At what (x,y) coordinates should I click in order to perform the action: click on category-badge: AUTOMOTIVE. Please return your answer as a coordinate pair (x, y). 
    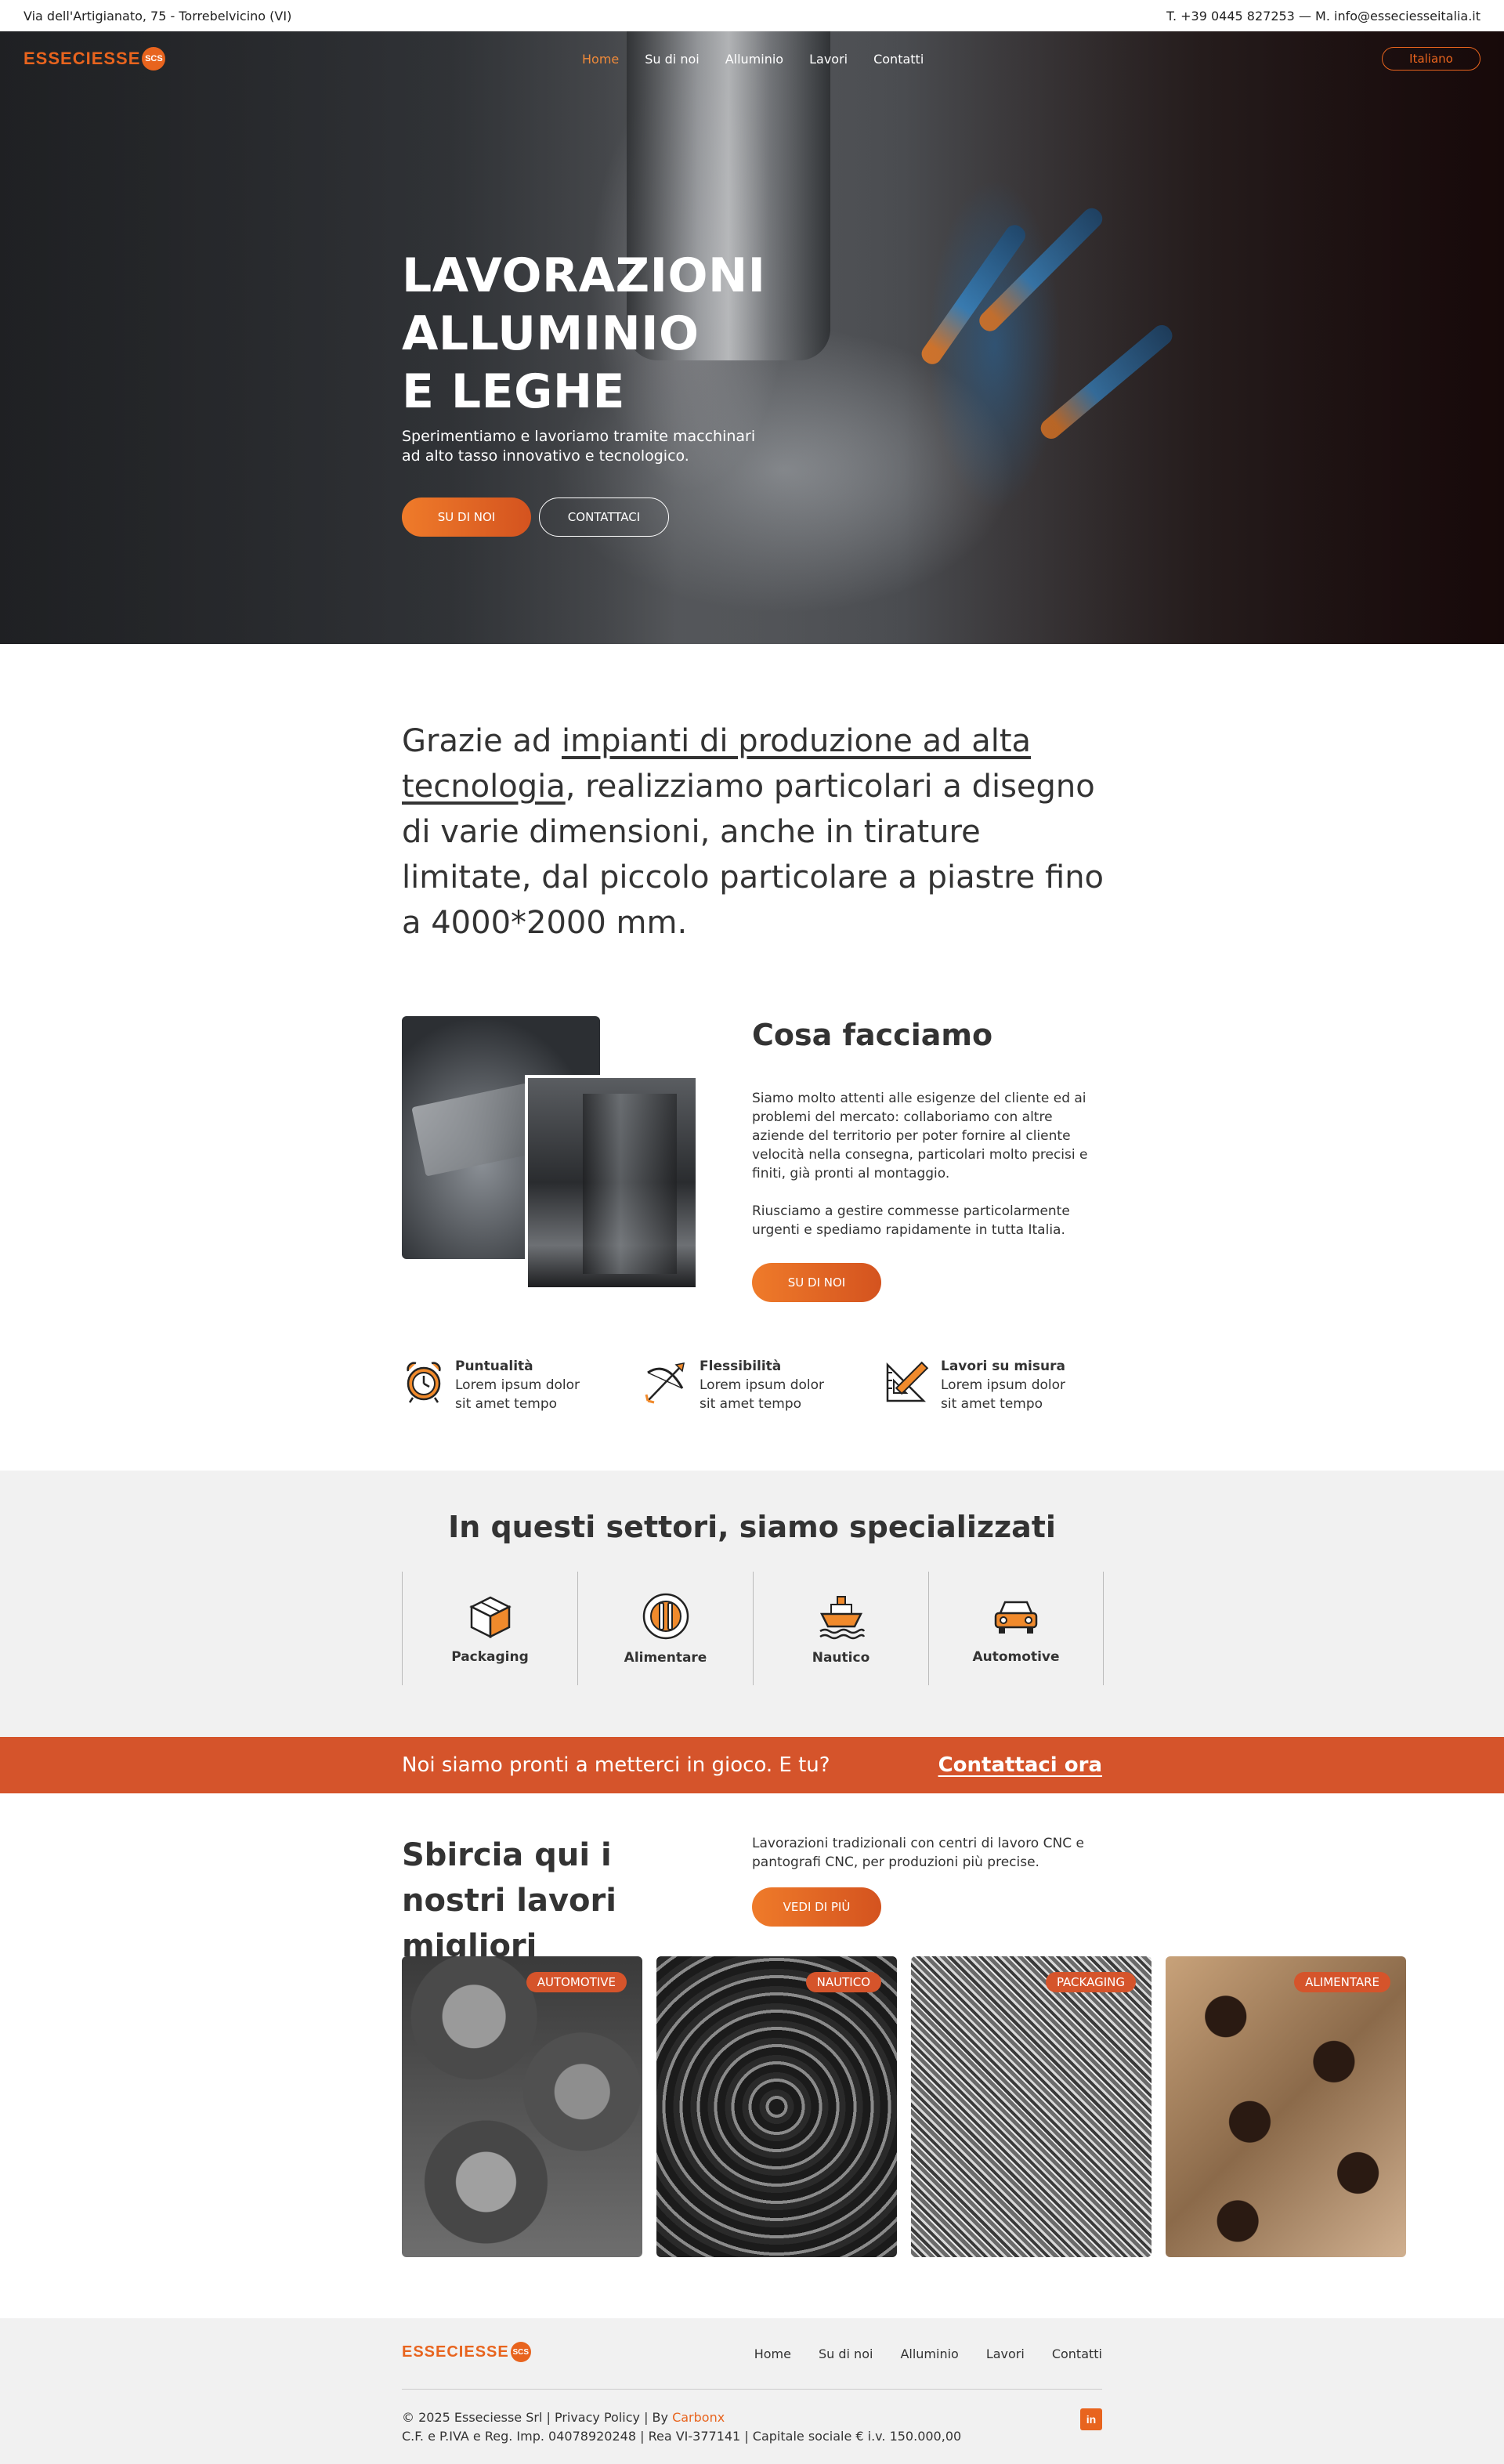
    Looking at the image, I should click on (576, 1982).